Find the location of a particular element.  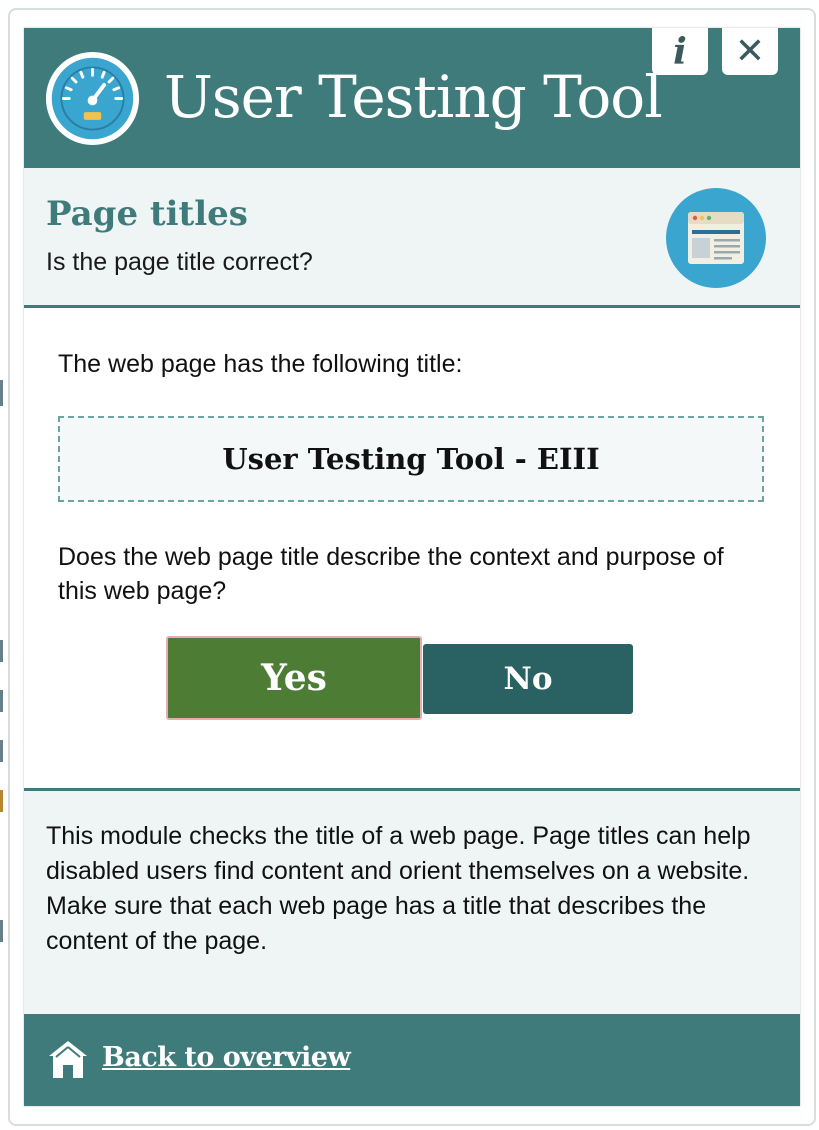

module-subtitle: Is the page title correct? is located at coordinates (179, 262).